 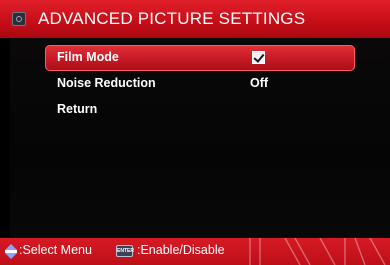 What do you see at coordinates (88, 57) in the screenshot?
I see `menu-item-label: Film Mode` at bounding box center [88, 57].